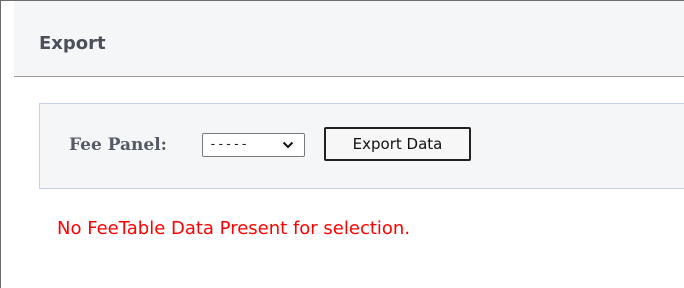 The image size is (684, 288). I want to click on fee-panel-select: -----, so click(253, 145).